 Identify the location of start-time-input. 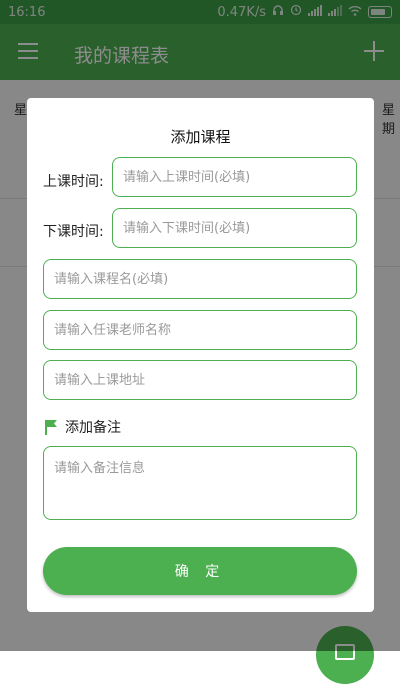
(234, 177).